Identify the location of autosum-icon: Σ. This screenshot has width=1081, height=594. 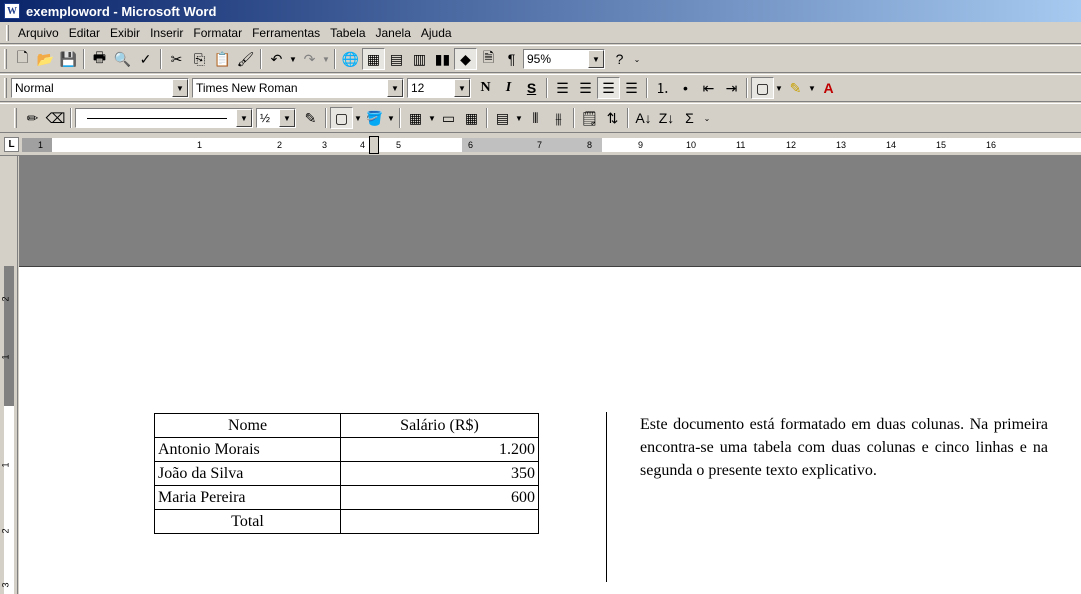
(689, 118).